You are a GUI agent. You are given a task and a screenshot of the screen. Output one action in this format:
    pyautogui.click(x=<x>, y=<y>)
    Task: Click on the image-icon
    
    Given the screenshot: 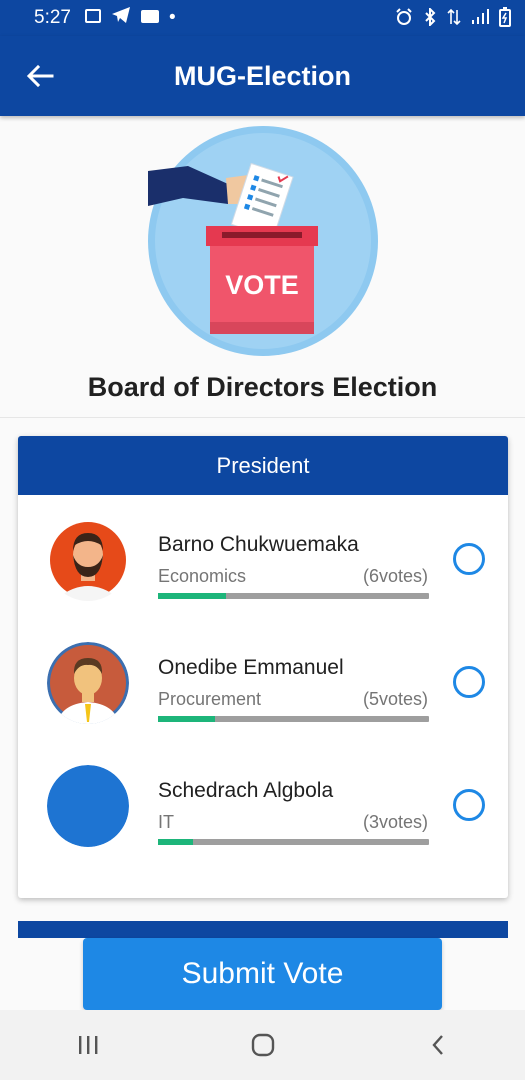 What is the action you would take?
    pyautogui.click(x=92, y=18)
    